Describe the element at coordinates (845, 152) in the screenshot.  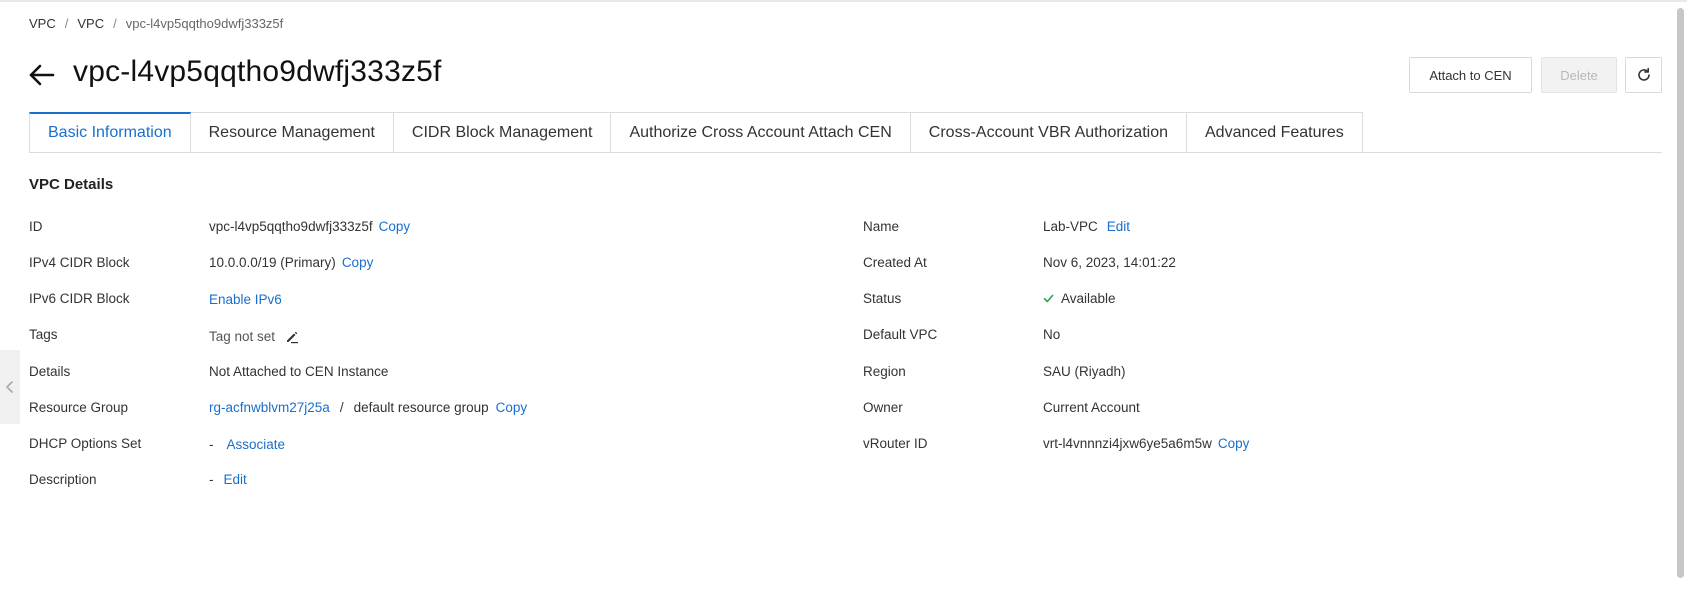
I see `tabs-divider` at that location.